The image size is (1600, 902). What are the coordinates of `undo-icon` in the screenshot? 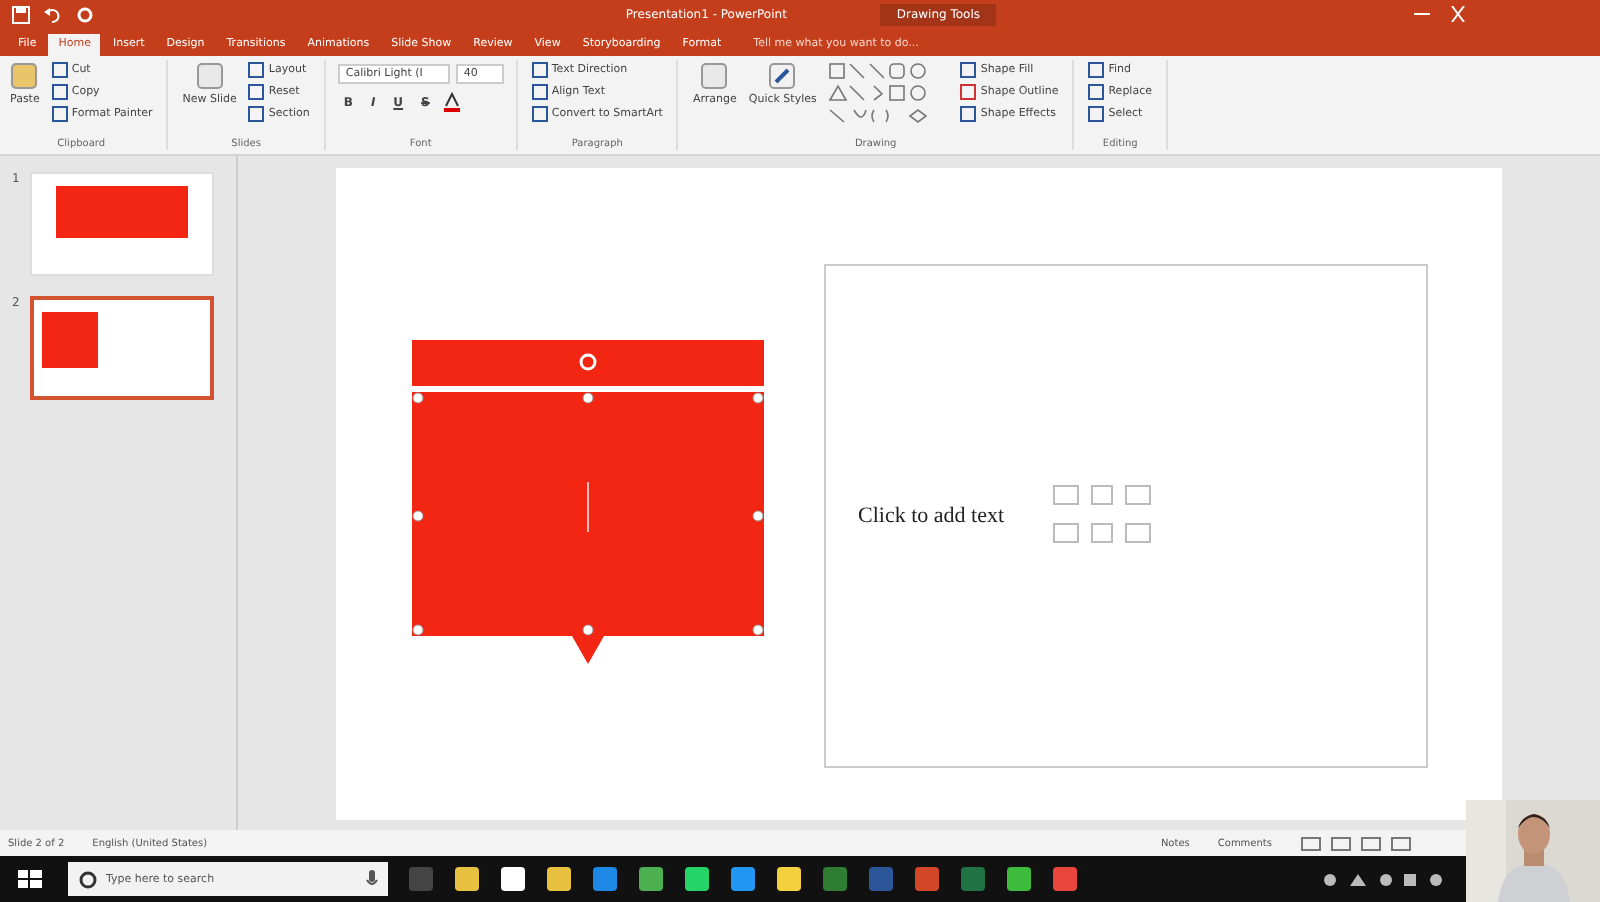 It's located at (53, 14).